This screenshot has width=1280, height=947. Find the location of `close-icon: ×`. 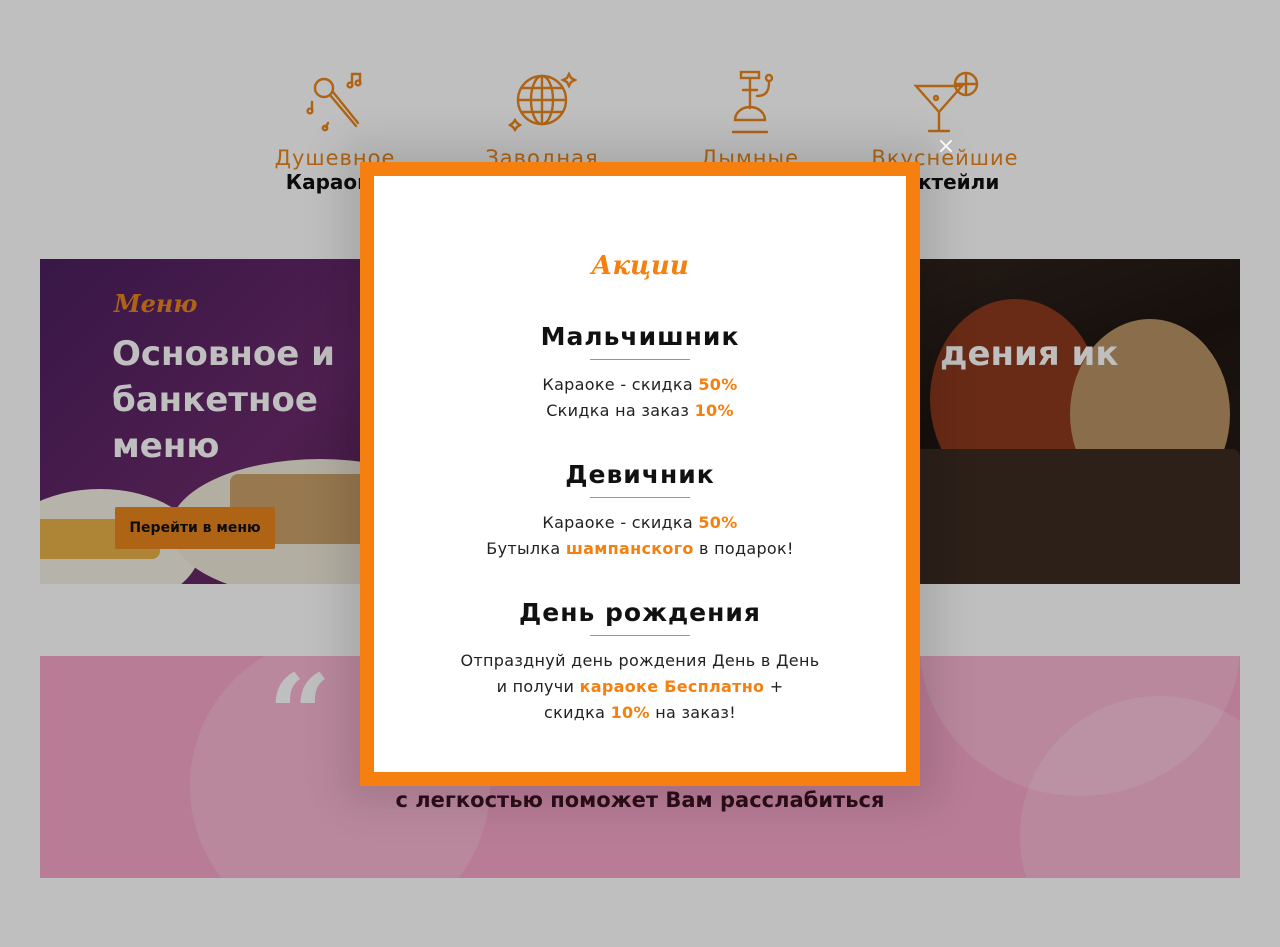

close-icon: × is located at coordinates (946, 147).